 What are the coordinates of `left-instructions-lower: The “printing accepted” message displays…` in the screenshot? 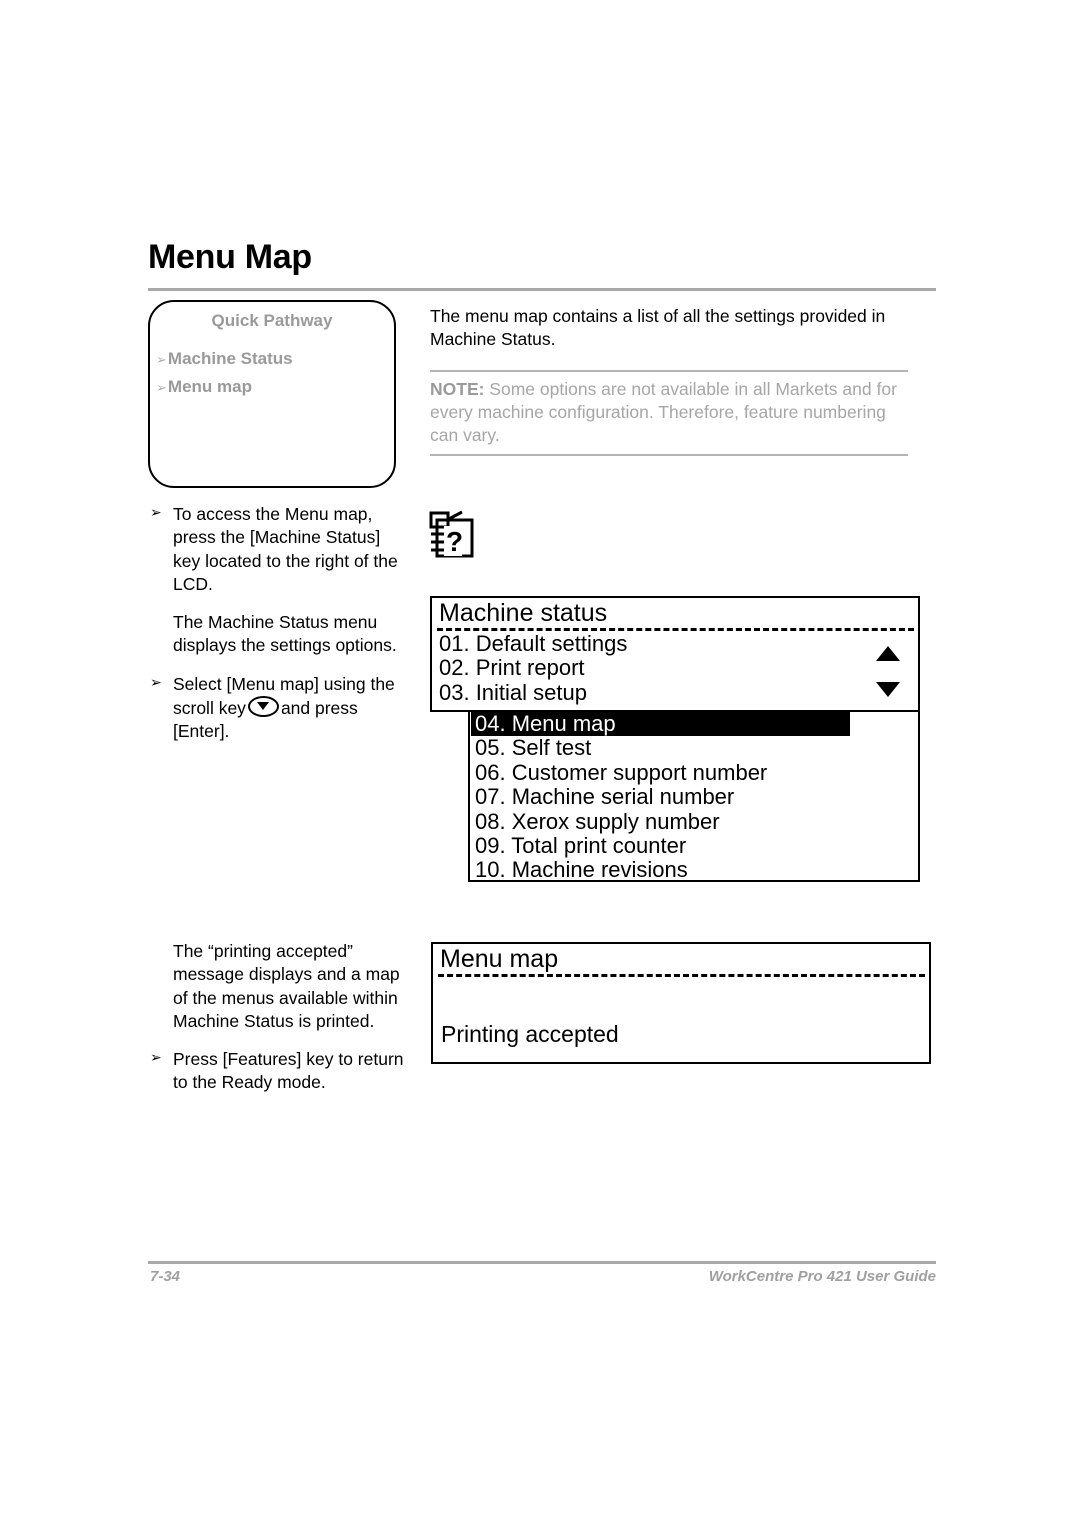 It's located at (282, 1025).